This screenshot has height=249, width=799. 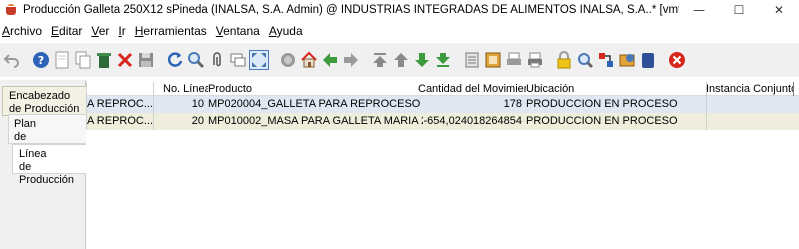 I want to click on previous-record-icon, so click(x=401, y=60).